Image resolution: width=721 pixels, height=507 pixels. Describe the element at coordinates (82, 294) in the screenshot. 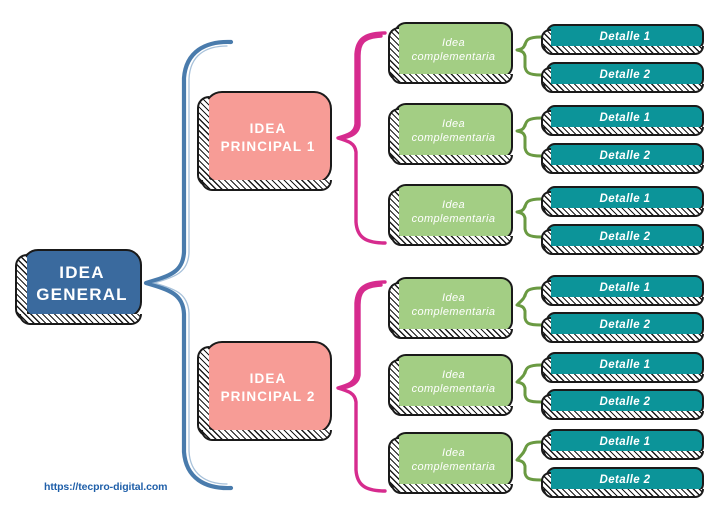

I see `node-idea-general-line2: GENERAL` at that location.